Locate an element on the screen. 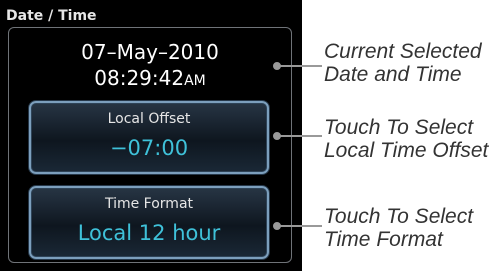 The image size is (492, 271). callout-time-format: Touch To Select Time Format is located at coordinates (398, 228).